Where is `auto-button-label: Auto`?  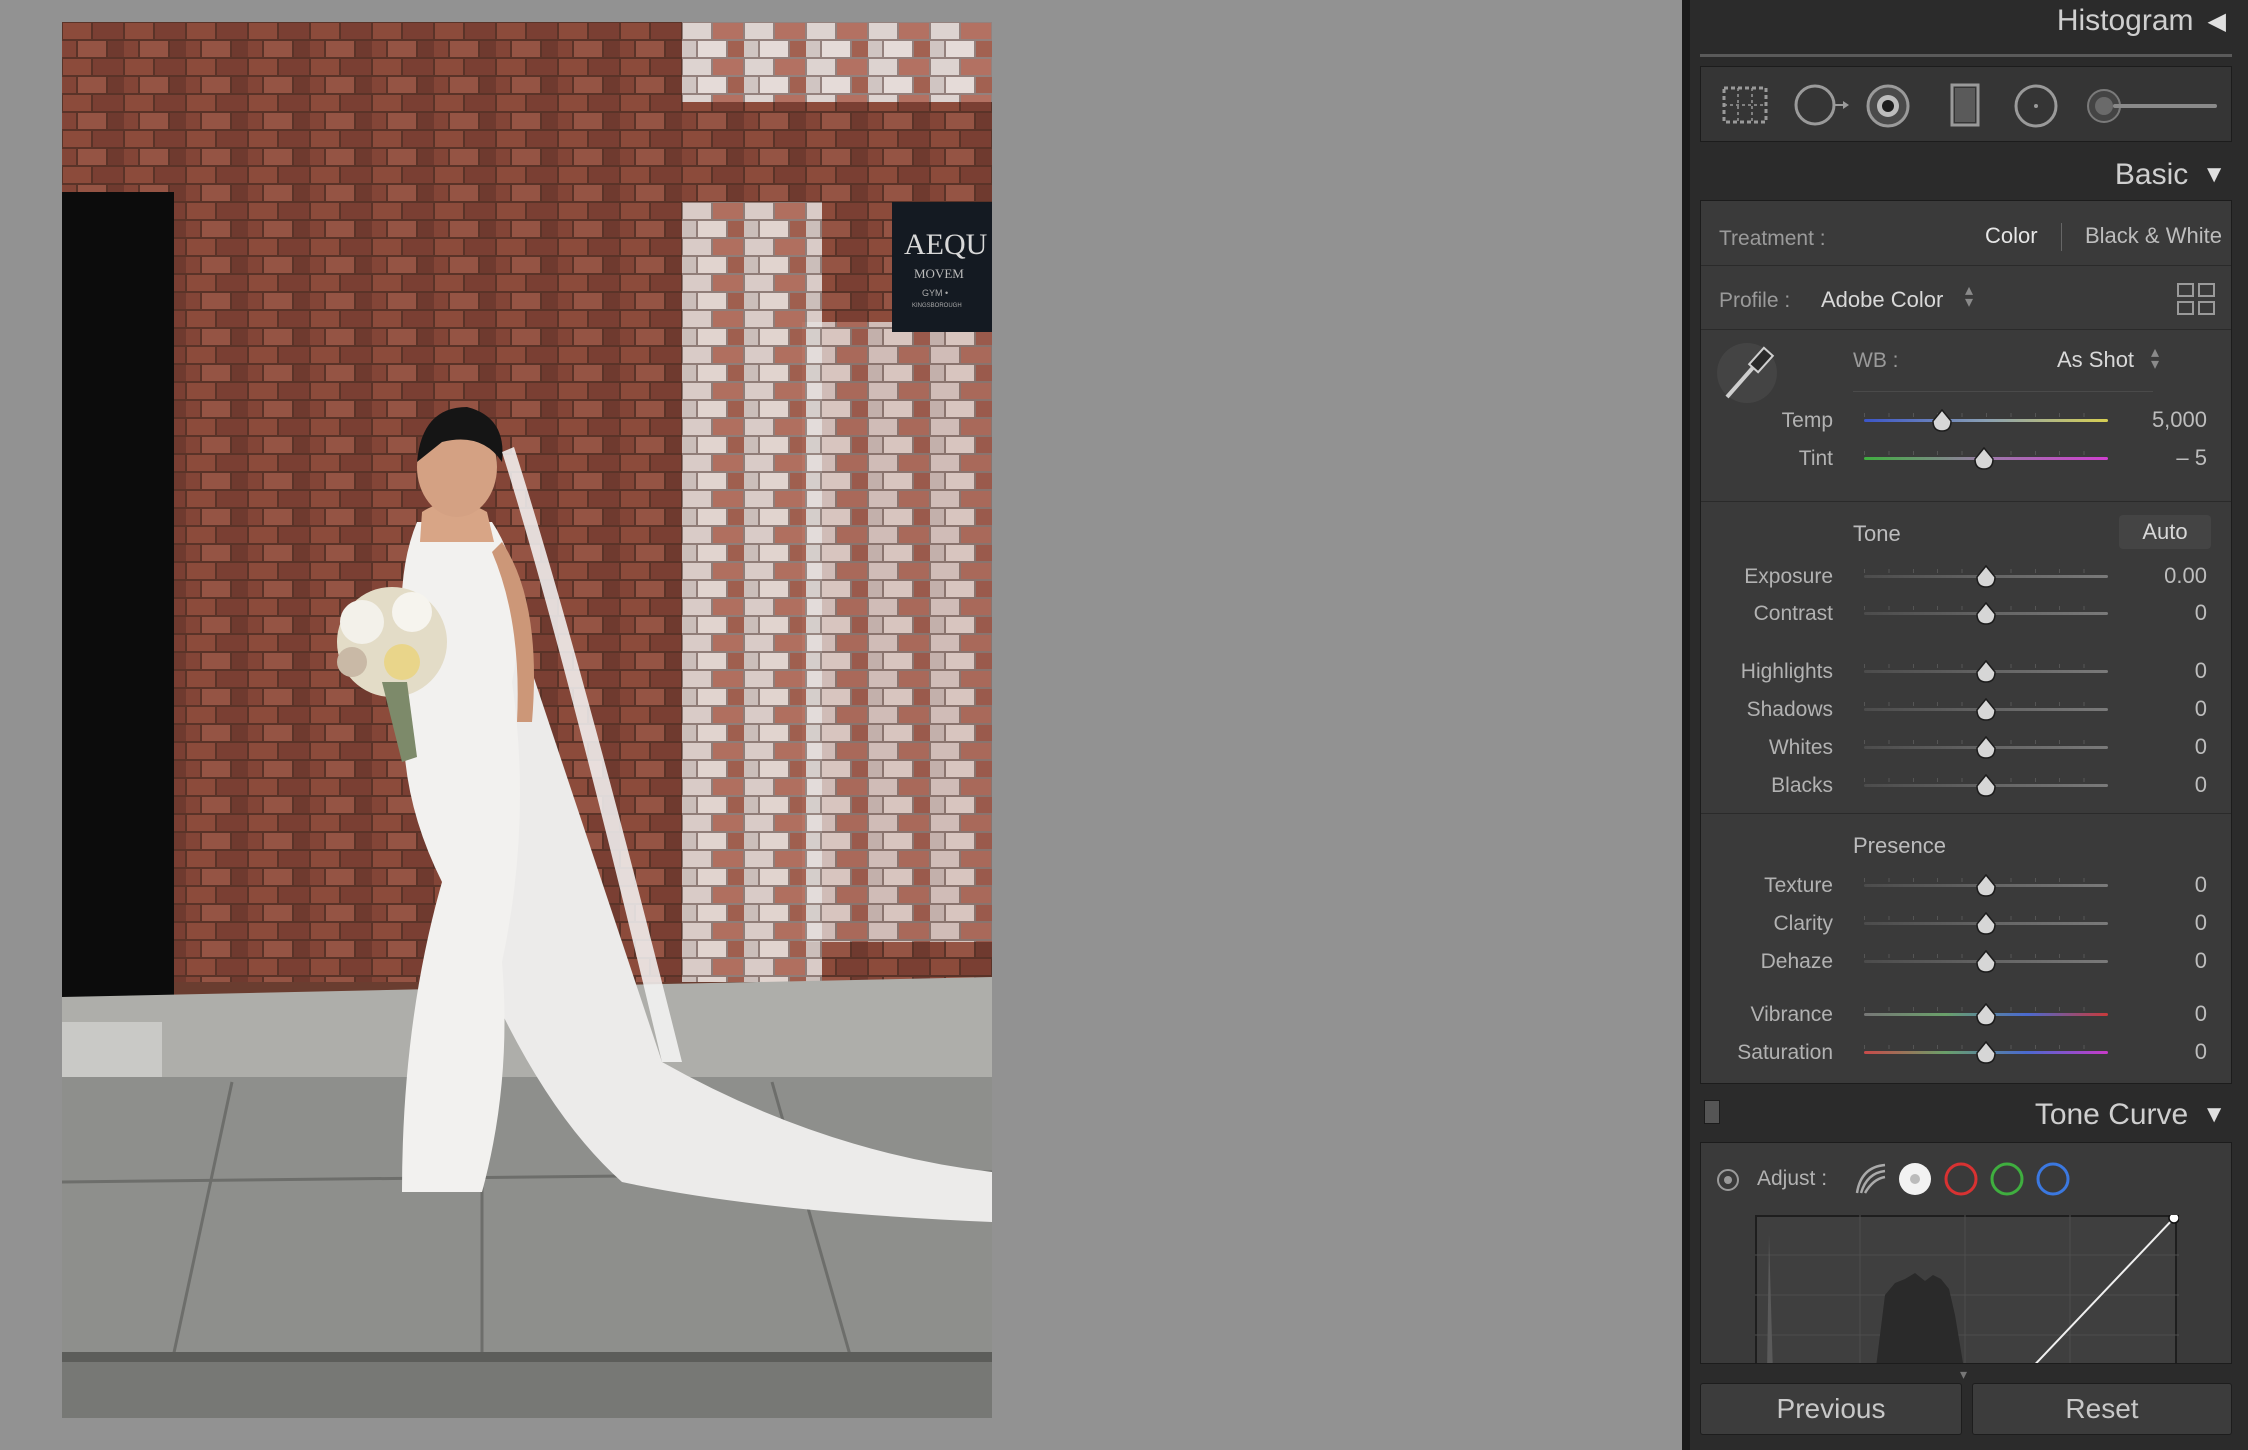 auto-button-label: Auto is located at coordinates (2165, 531).